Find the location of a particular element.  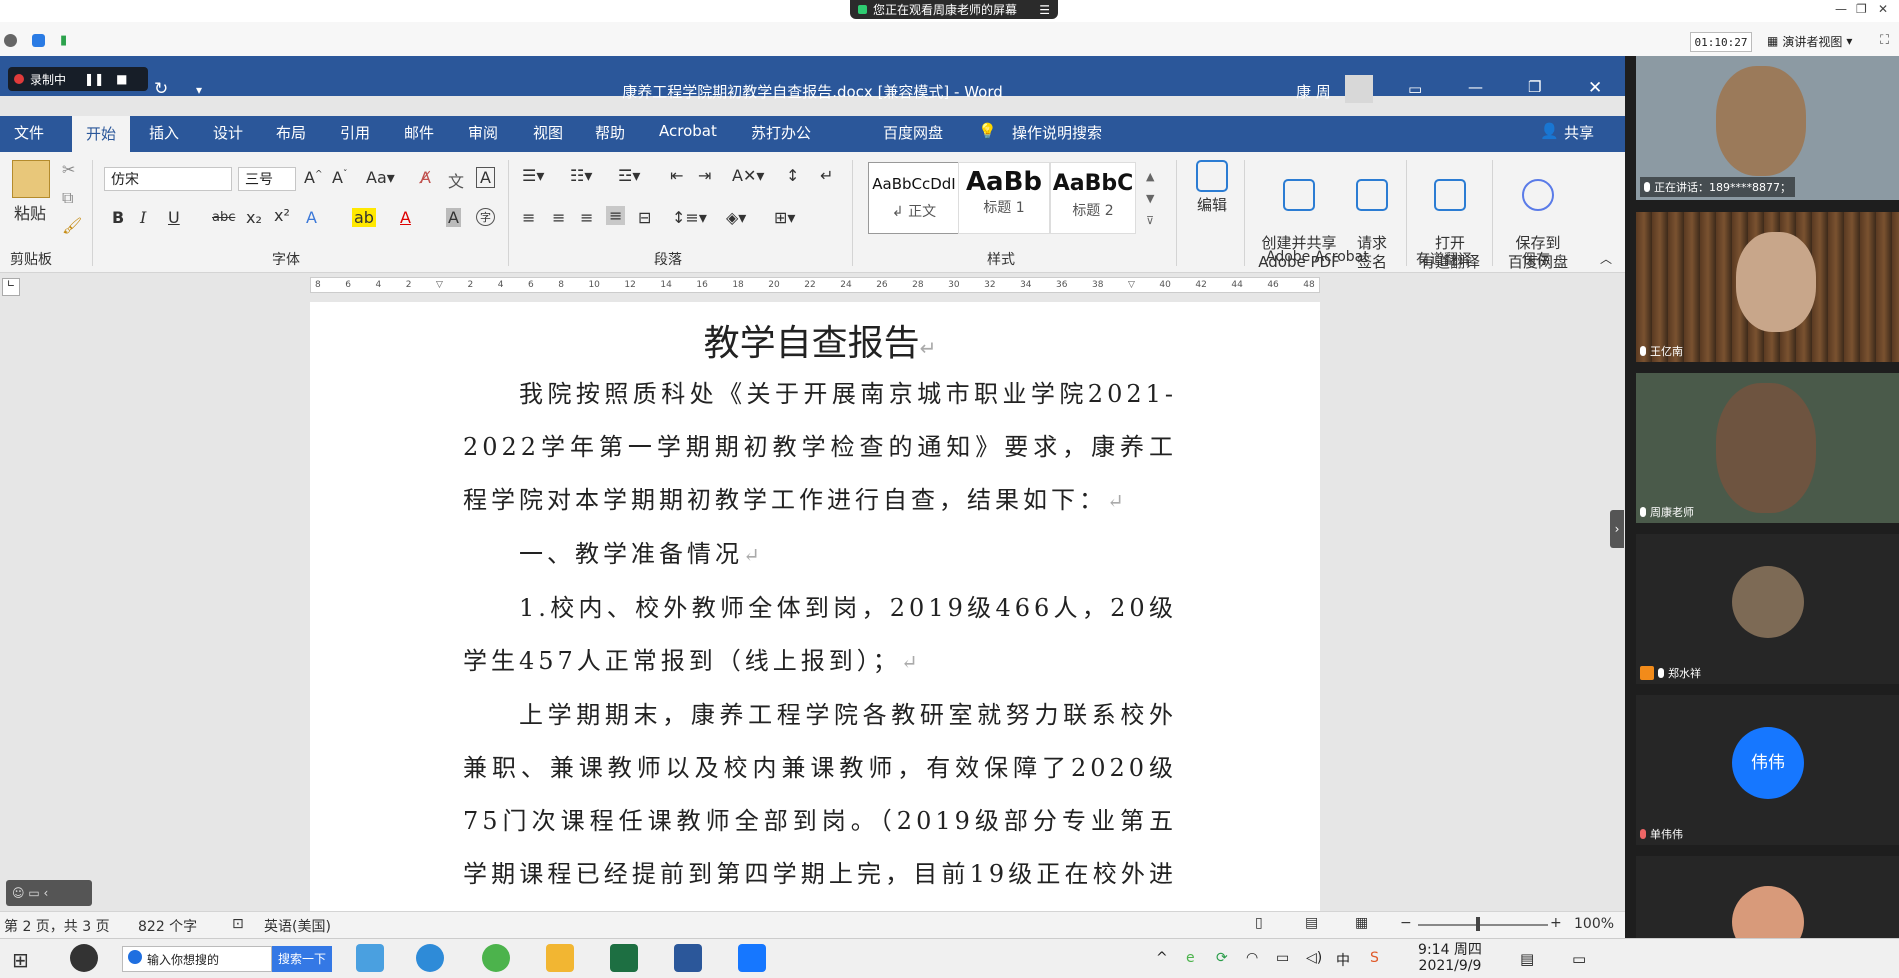

paste-button: 粘贴 is located at coordinates (30, 212).